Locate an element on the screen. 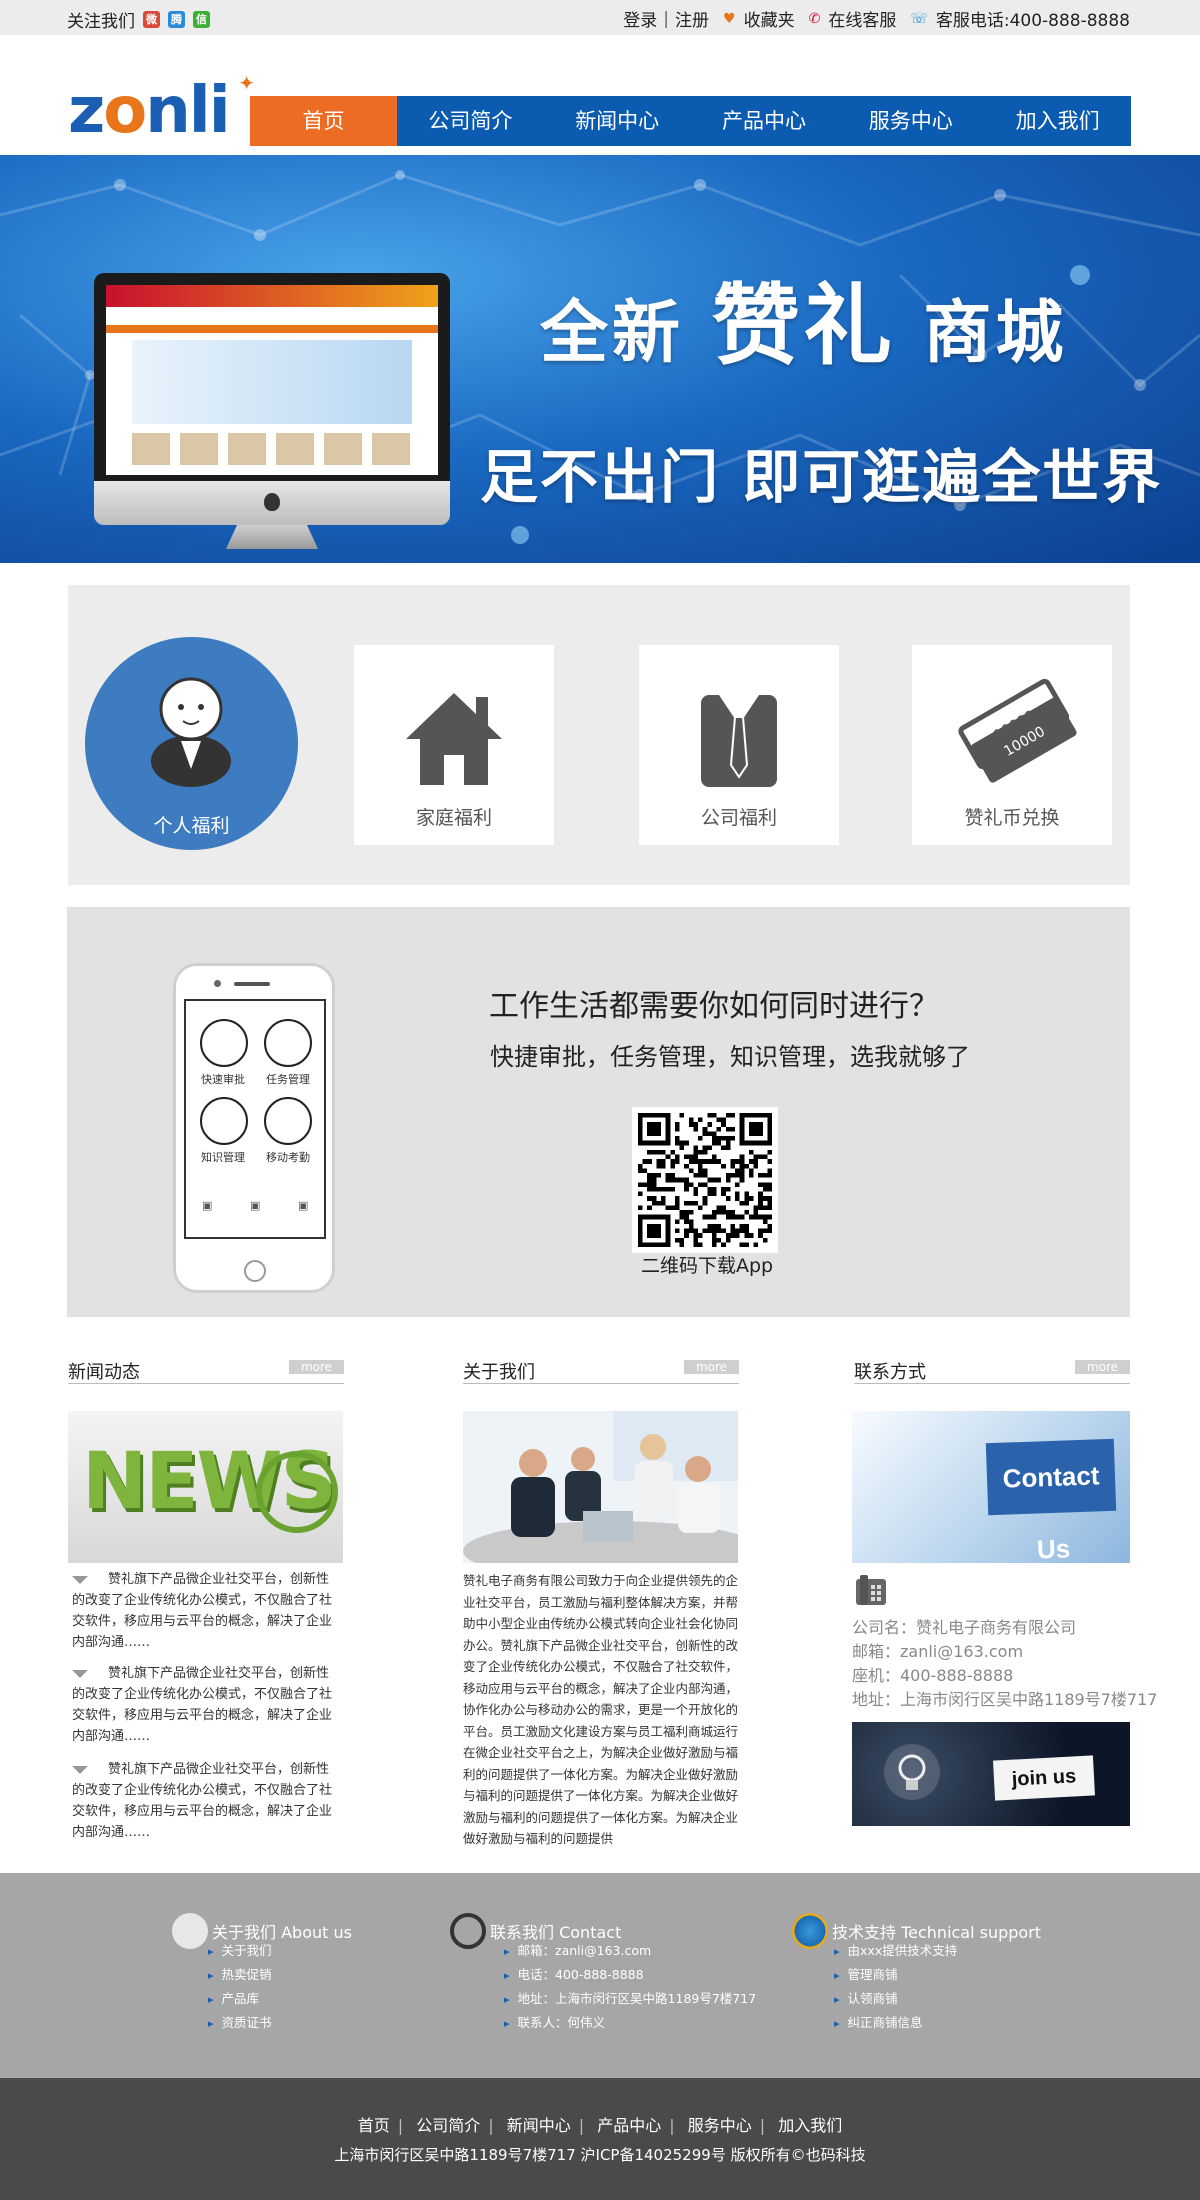 The width and height of the screenshot is (1200, 2200). app-subtitle: 快捷审批，任务管理，知识管理，选我就够了 is located at coordinates (730, 1057).